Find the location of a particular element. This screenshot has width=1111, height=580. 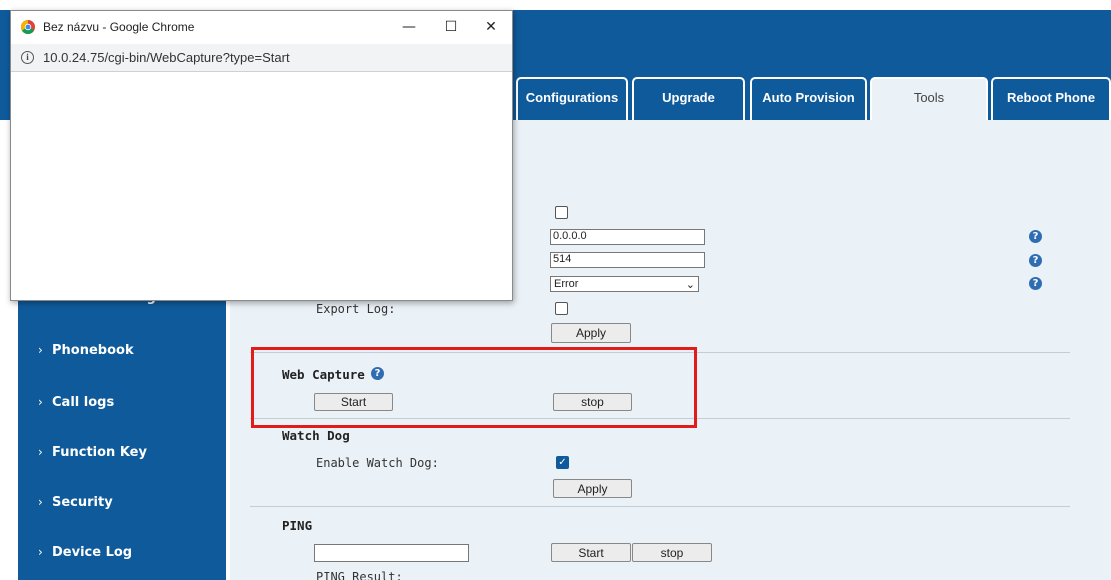

sidebar-item-label: Security is located at coordinates (82, 502).